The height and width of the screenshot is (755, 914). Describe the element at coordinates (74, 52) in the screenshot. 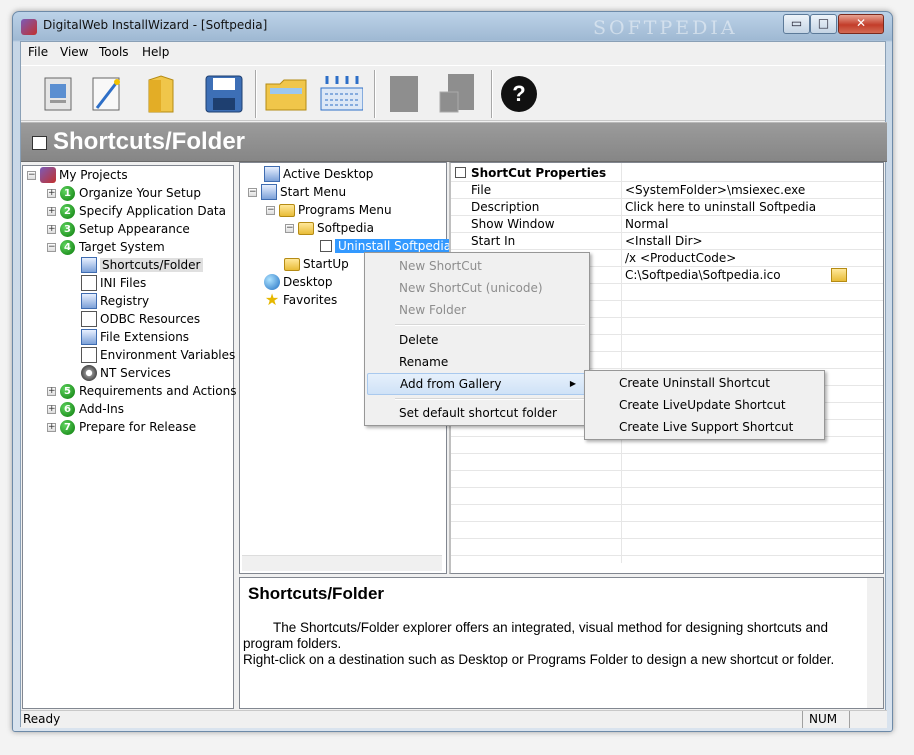

I see `menu-view: View` at that location.